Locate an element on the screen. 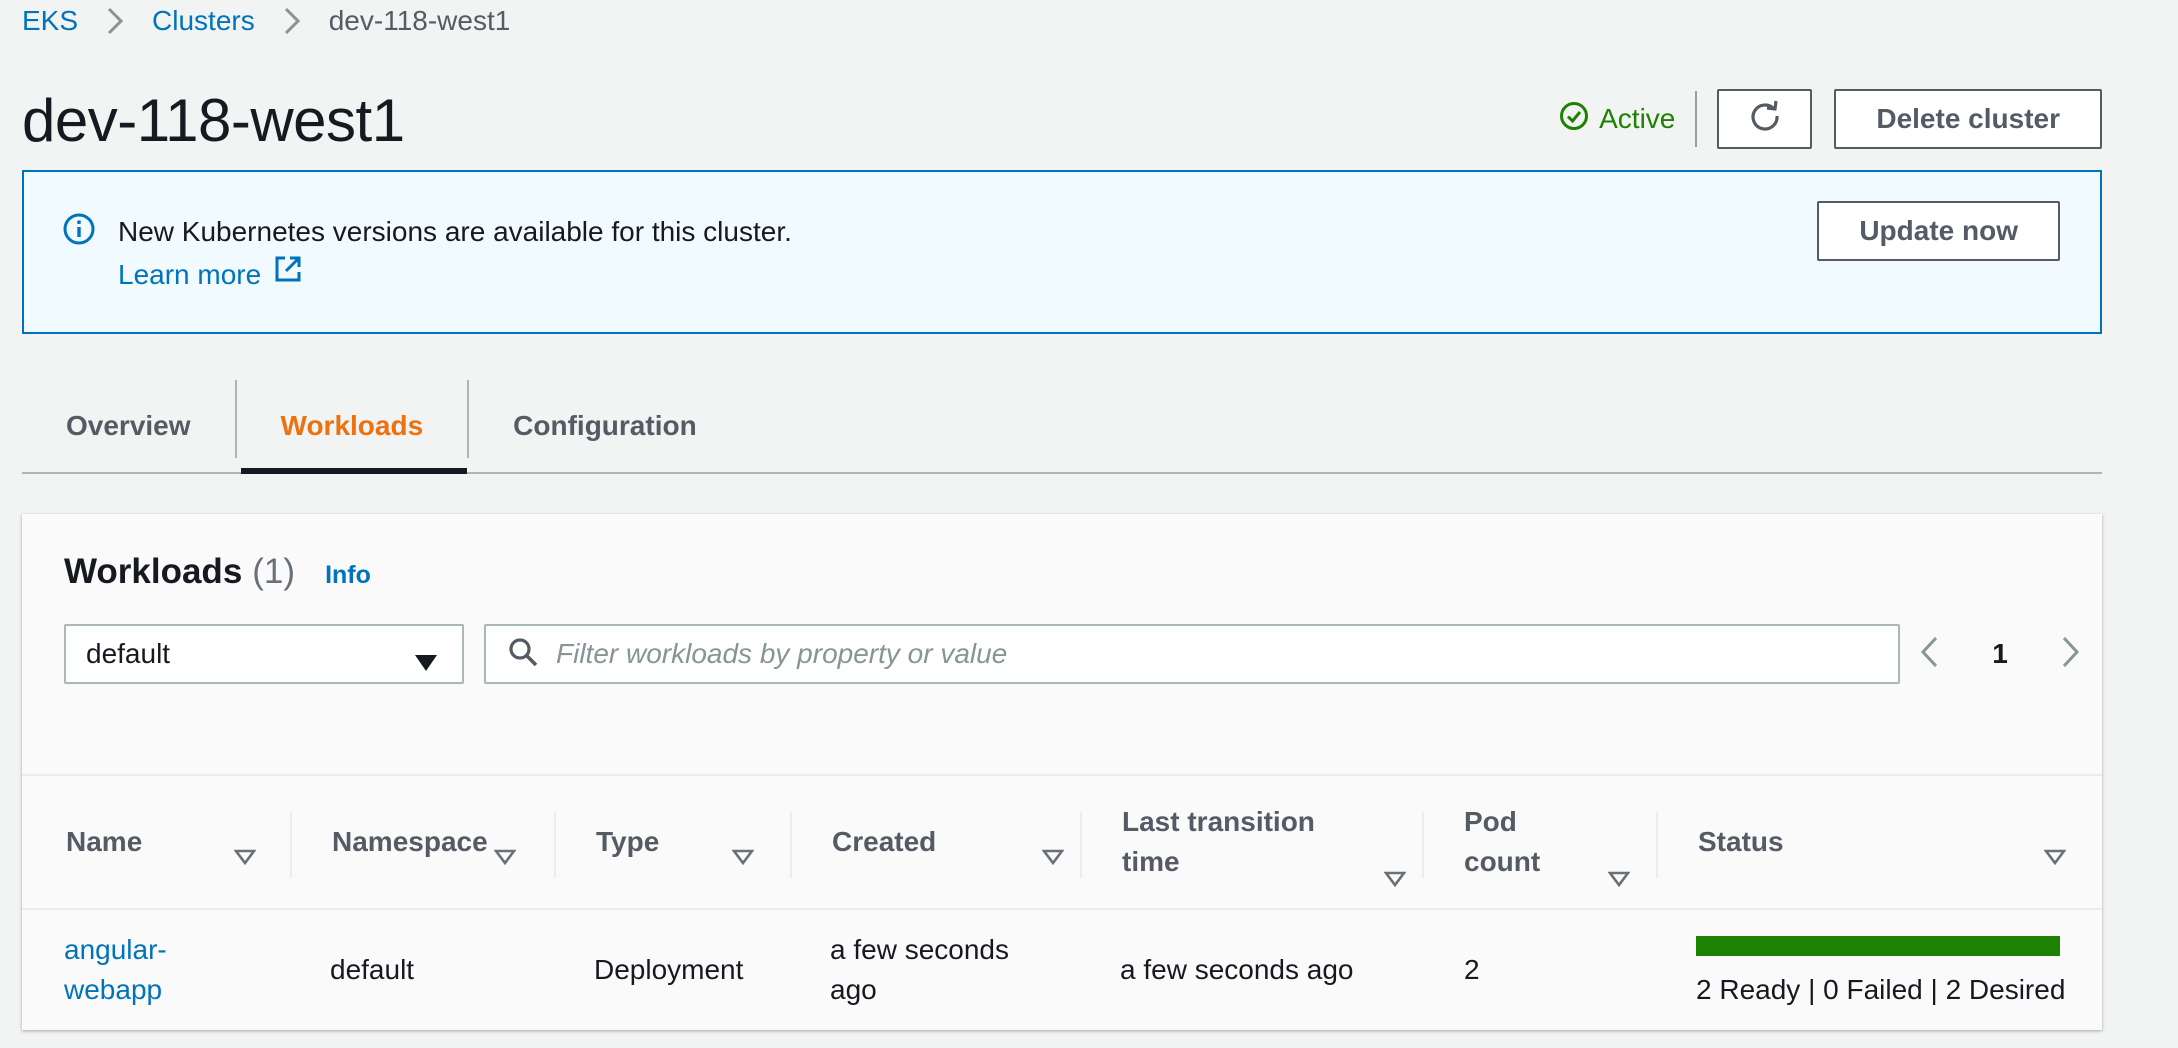  breadcrumb-eks-link: EKS is located at coordinates (50, 21).